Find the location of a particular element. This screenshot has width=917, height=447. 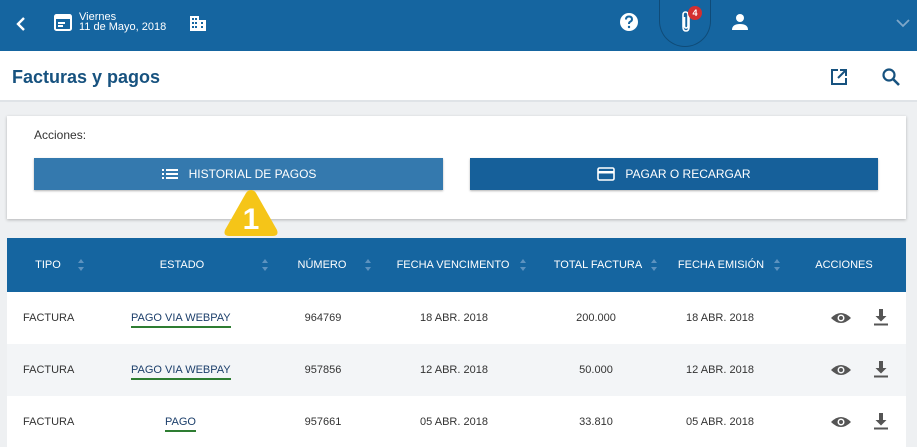

page-title: Facturas y pagos is located at coordinates (86, 77).